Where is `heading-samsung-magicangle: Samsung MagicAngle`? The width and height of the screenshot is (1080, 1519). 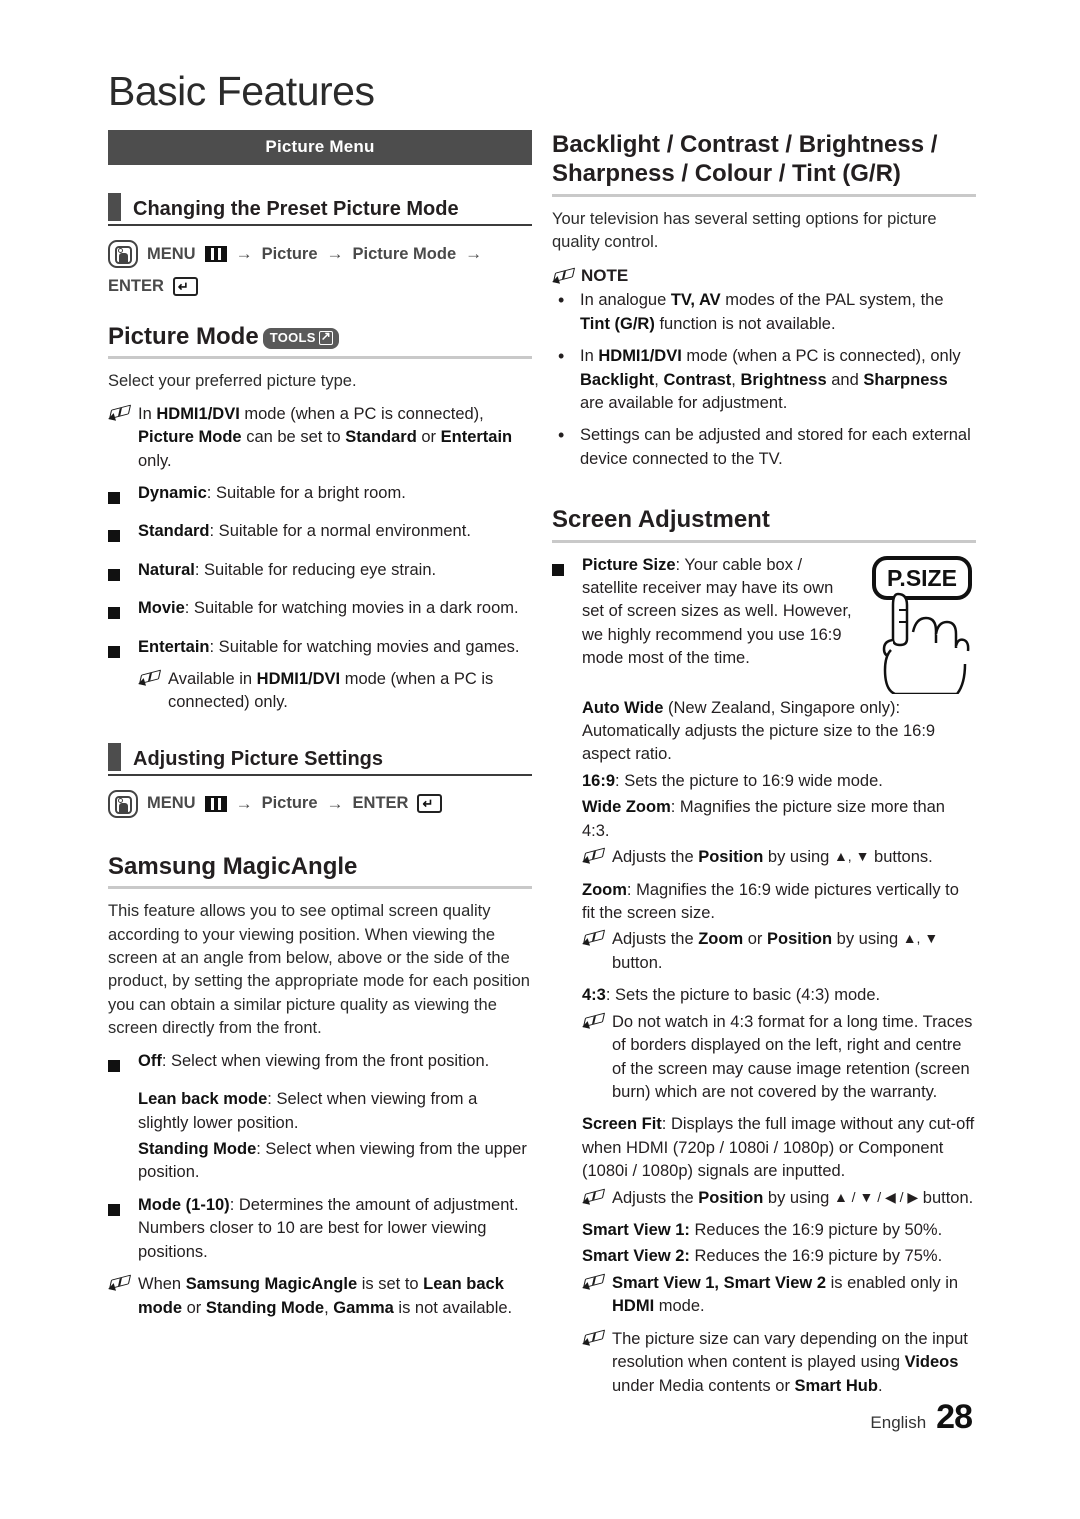
heading-samsung-magicangle: Samsung MagicAngle is located at coordinates (320, 871).